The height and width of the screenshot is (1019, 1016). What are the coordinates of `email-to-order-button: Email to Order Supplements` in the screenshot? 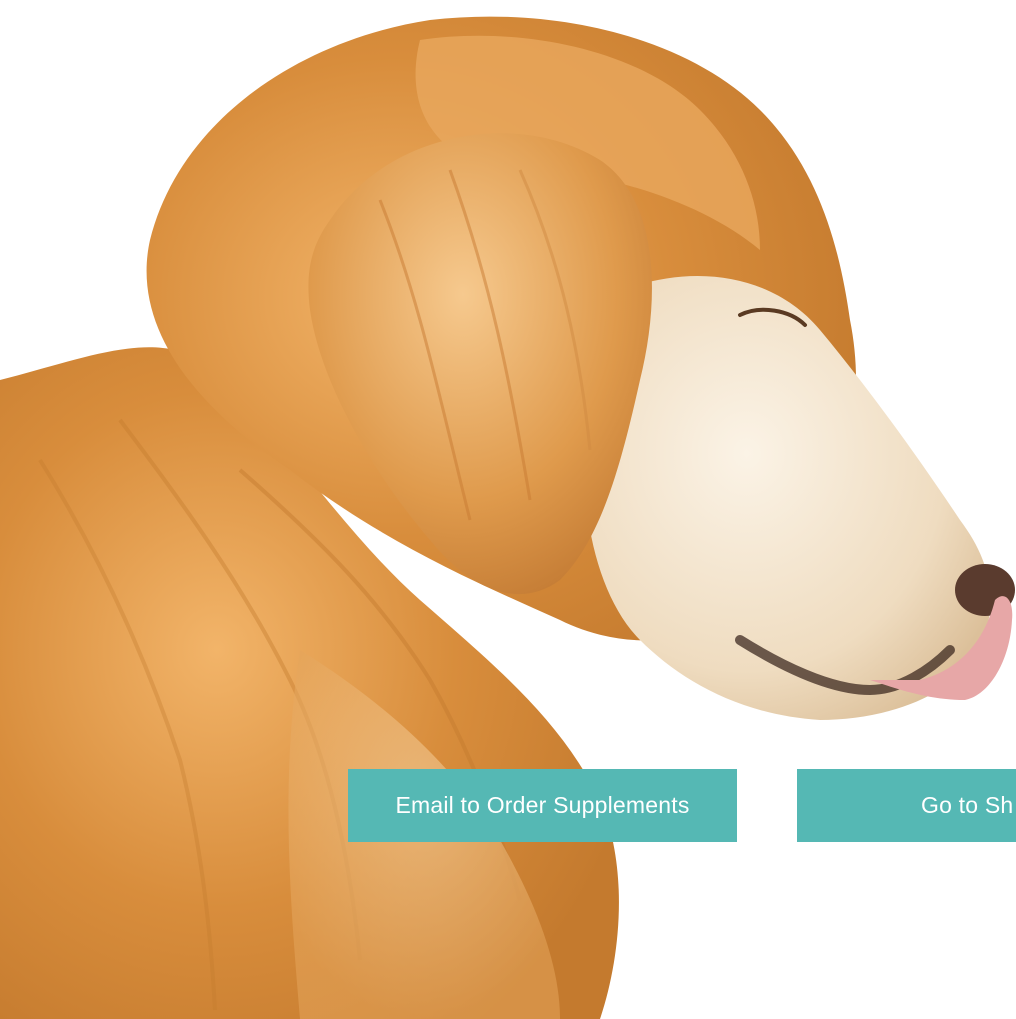 It's located at (542, 805).